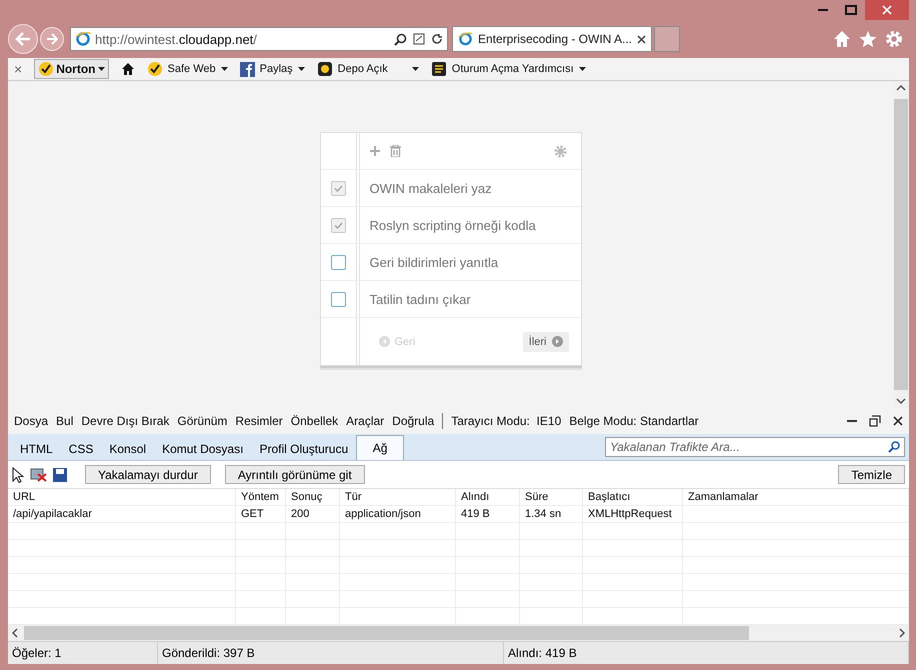 Image resolution: width=916 pixels, height=670 pixels. Describe the element at coordinates (37, 653) in the screenshot. I see `status-text: Öğeler: 1` at that location.